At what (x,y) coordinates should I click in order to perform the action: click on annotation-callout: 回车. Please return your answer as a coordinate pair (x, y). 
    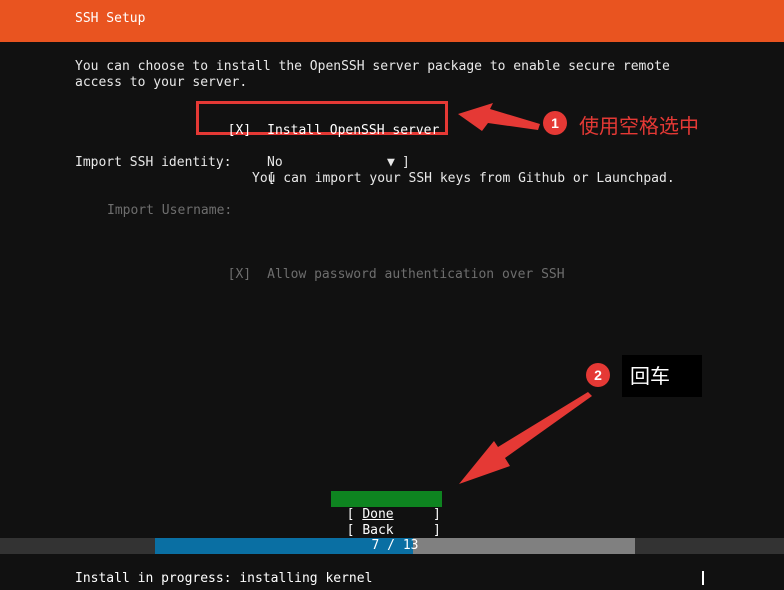
    Looking at the image, I should click on (662, 376).